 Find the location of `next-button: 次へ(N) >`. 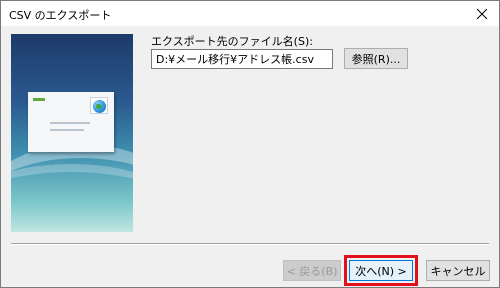

next-button: 次へ(N) > is located at coordinates (381, 270).